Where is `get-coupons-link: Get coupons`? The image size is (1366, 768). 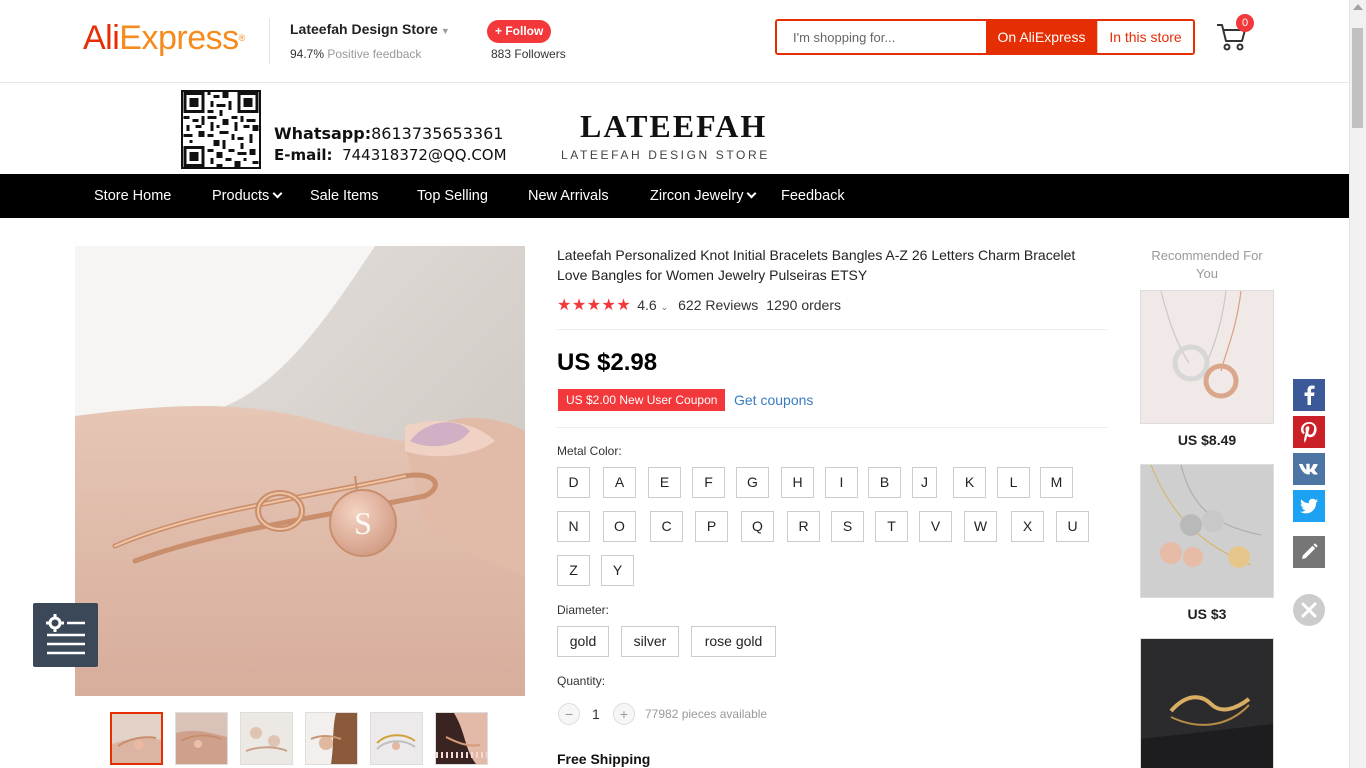 get-coupons-link: Get coupons is located at coordinates (773, 400).